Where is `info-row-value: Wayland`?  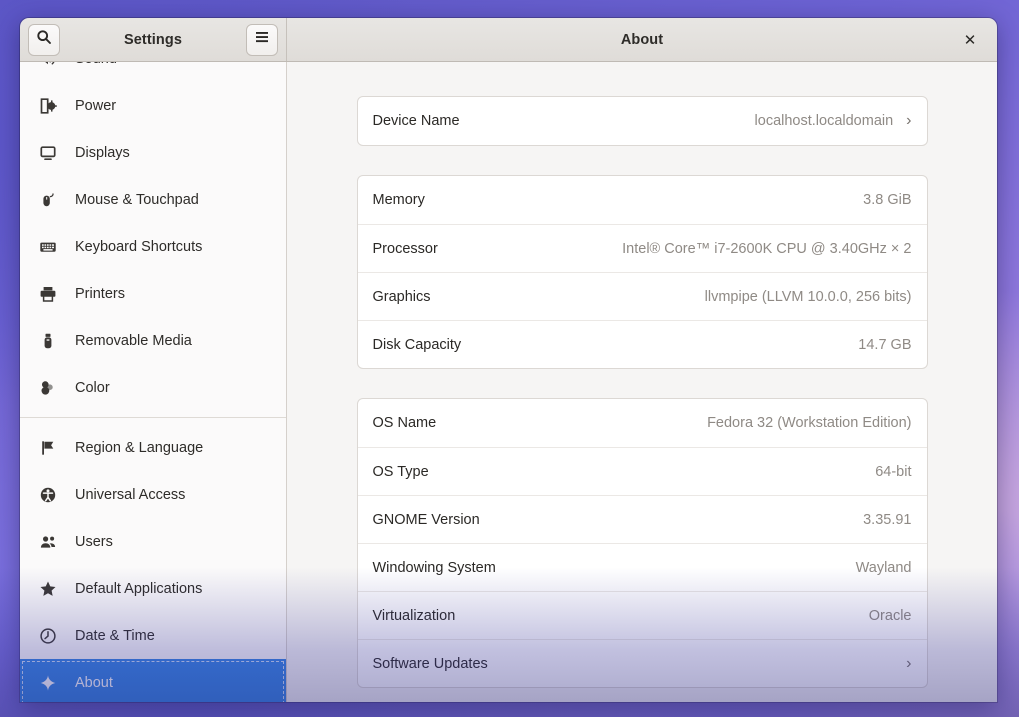 info-row-value: Wayland is located at coordinates (883, 567).